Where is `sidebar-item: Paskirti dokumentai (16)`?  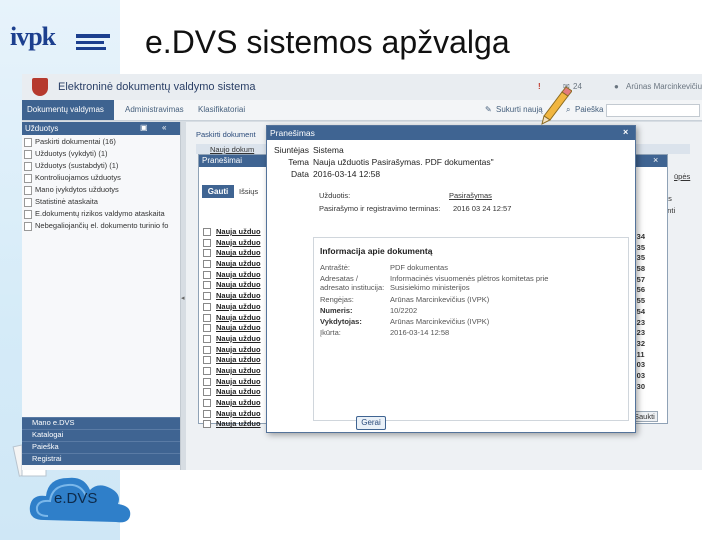
sidebar-item: Paskirti dokumentai (16) is located at coordinates (101, 142).